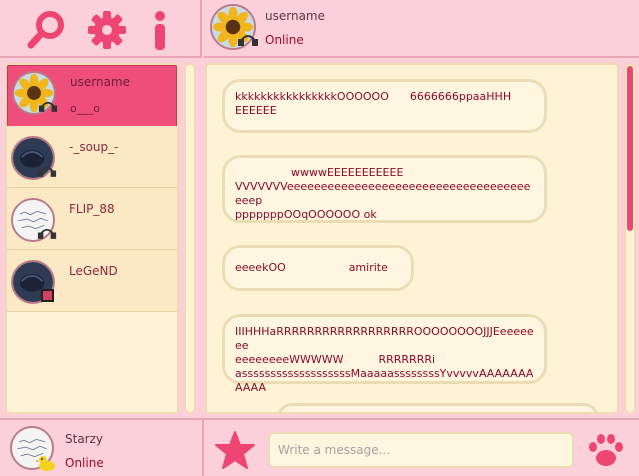  I want to click on contact-name: LeGeND, so click(93, 271).